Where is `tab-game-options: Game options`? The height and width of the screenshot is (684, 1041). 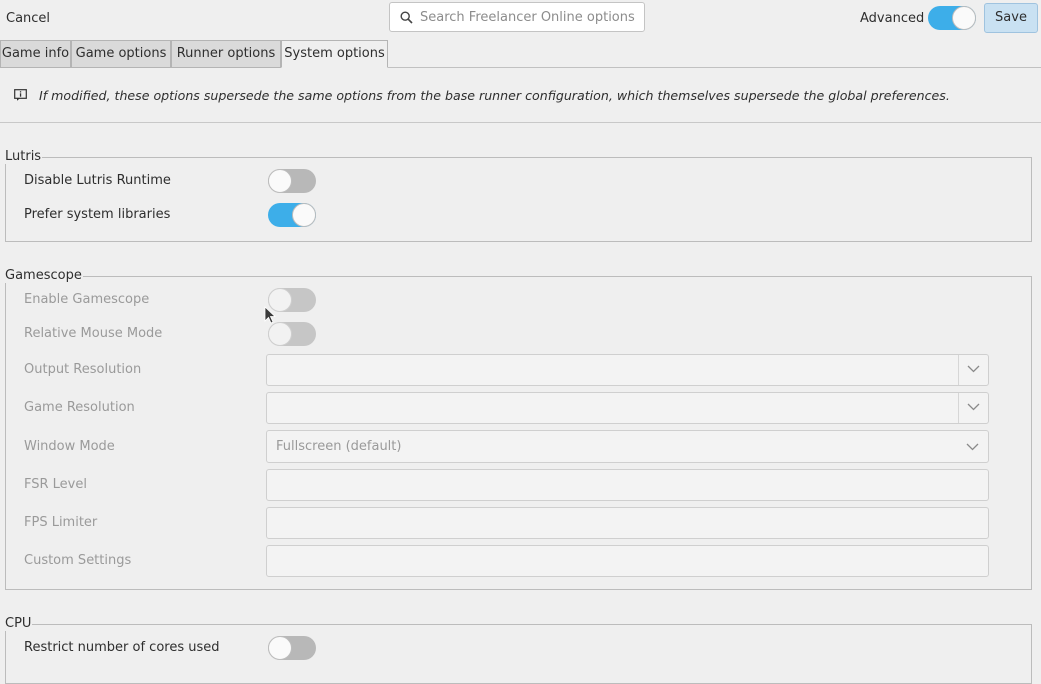 tab-game-options: Game options is located at coordinates (121, 54).